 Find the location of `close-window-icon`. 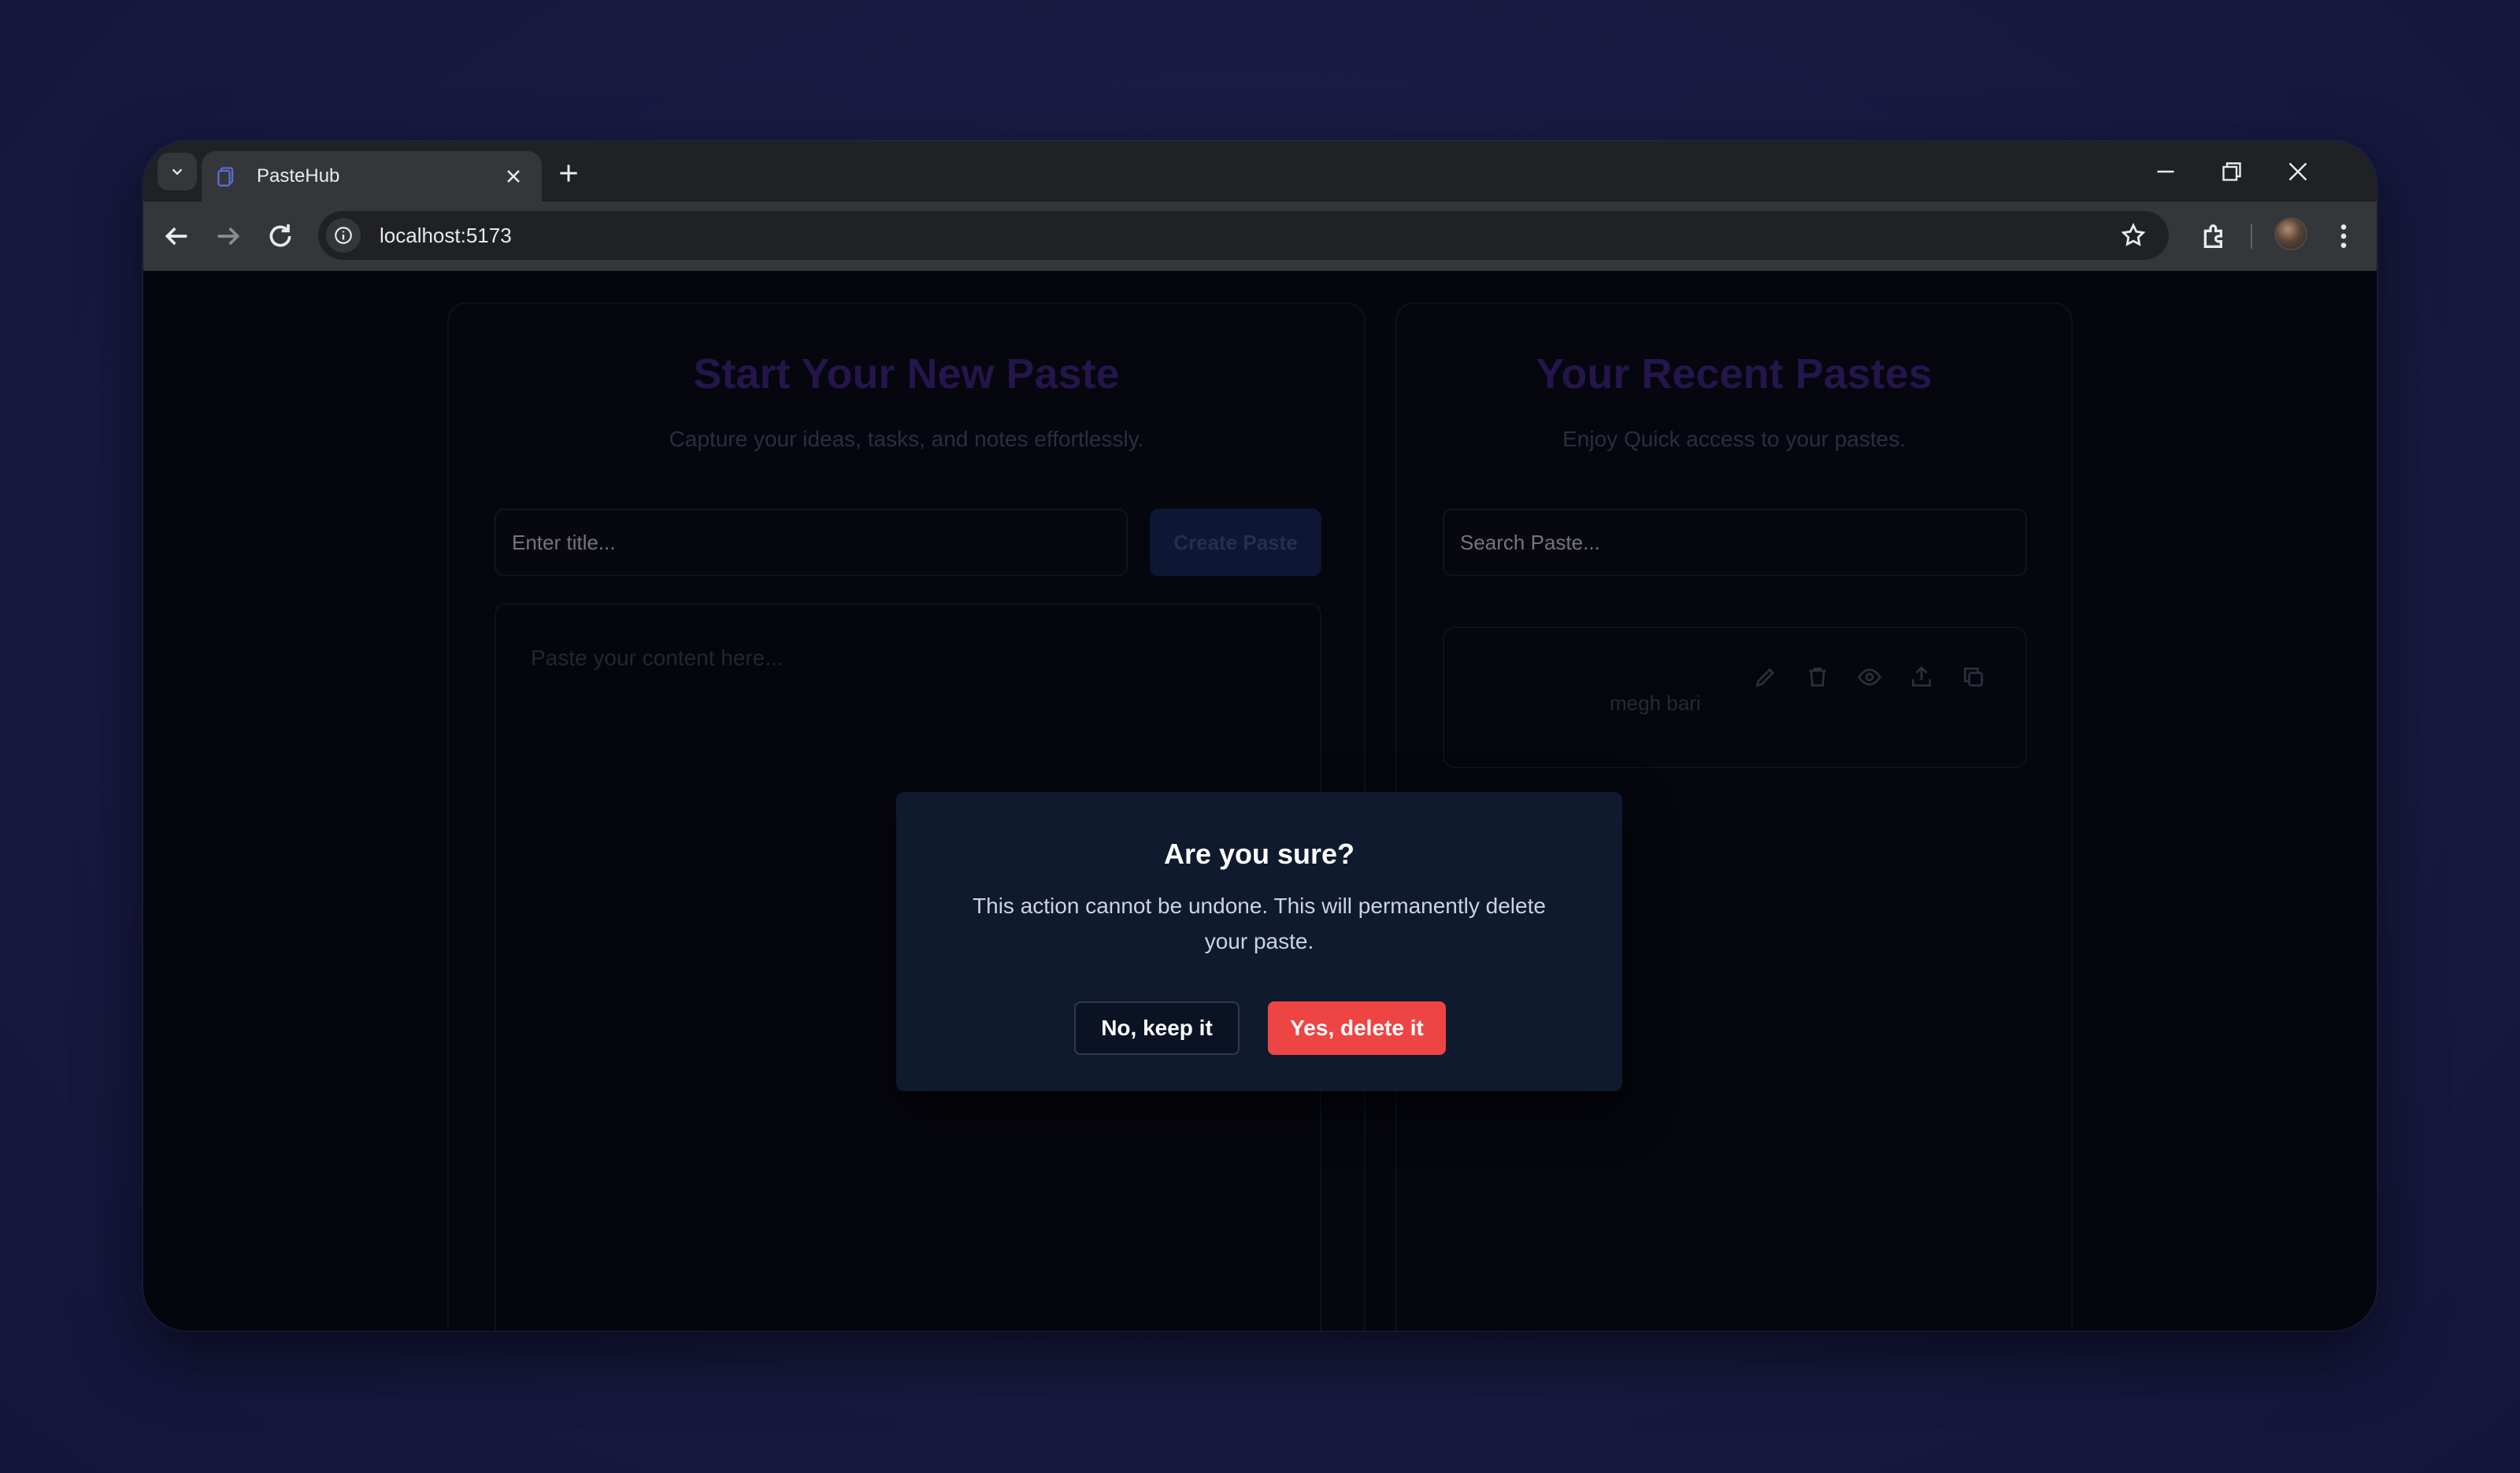

close-window-icon is located at coordinates (2298, 171).